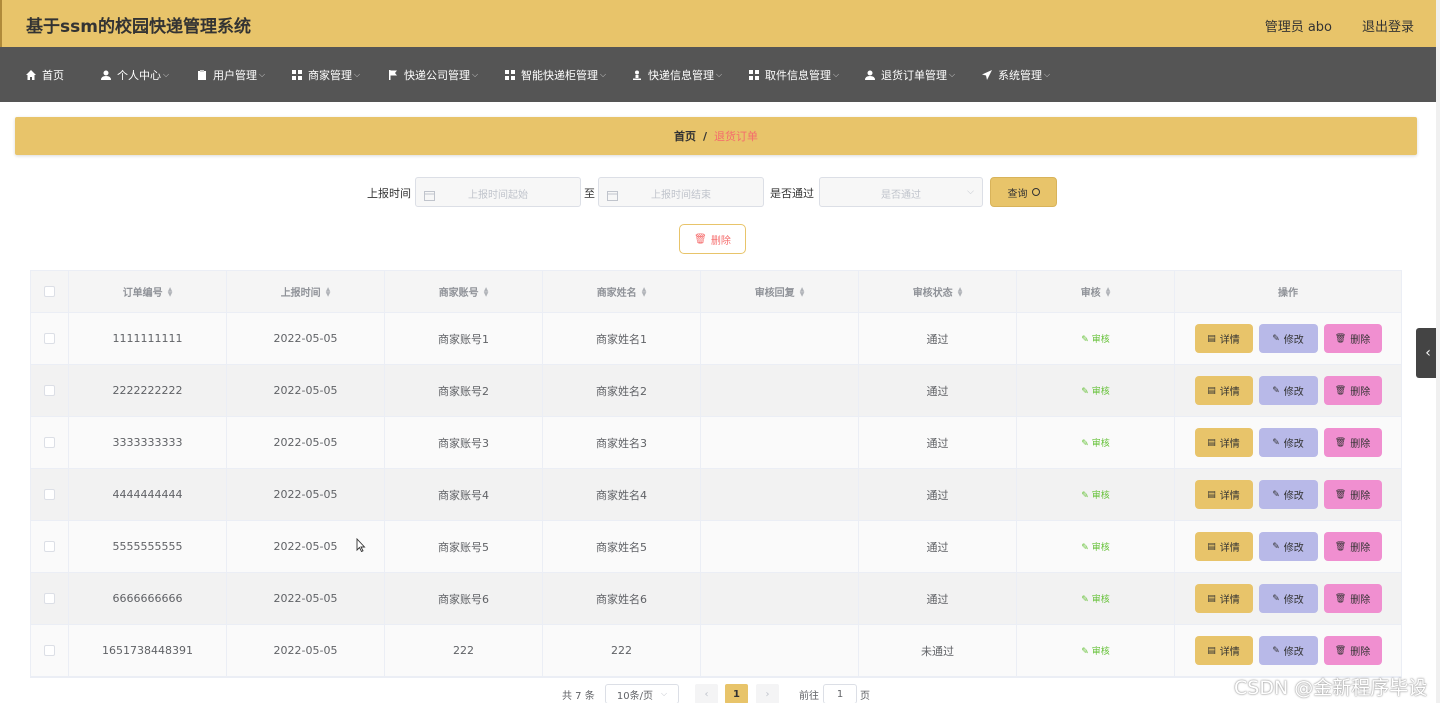 This screenshot has width=1440, height=703. Describe the element at coordinates (1438, 351) in the screenshot. I see `page-scrollbar` at that location.